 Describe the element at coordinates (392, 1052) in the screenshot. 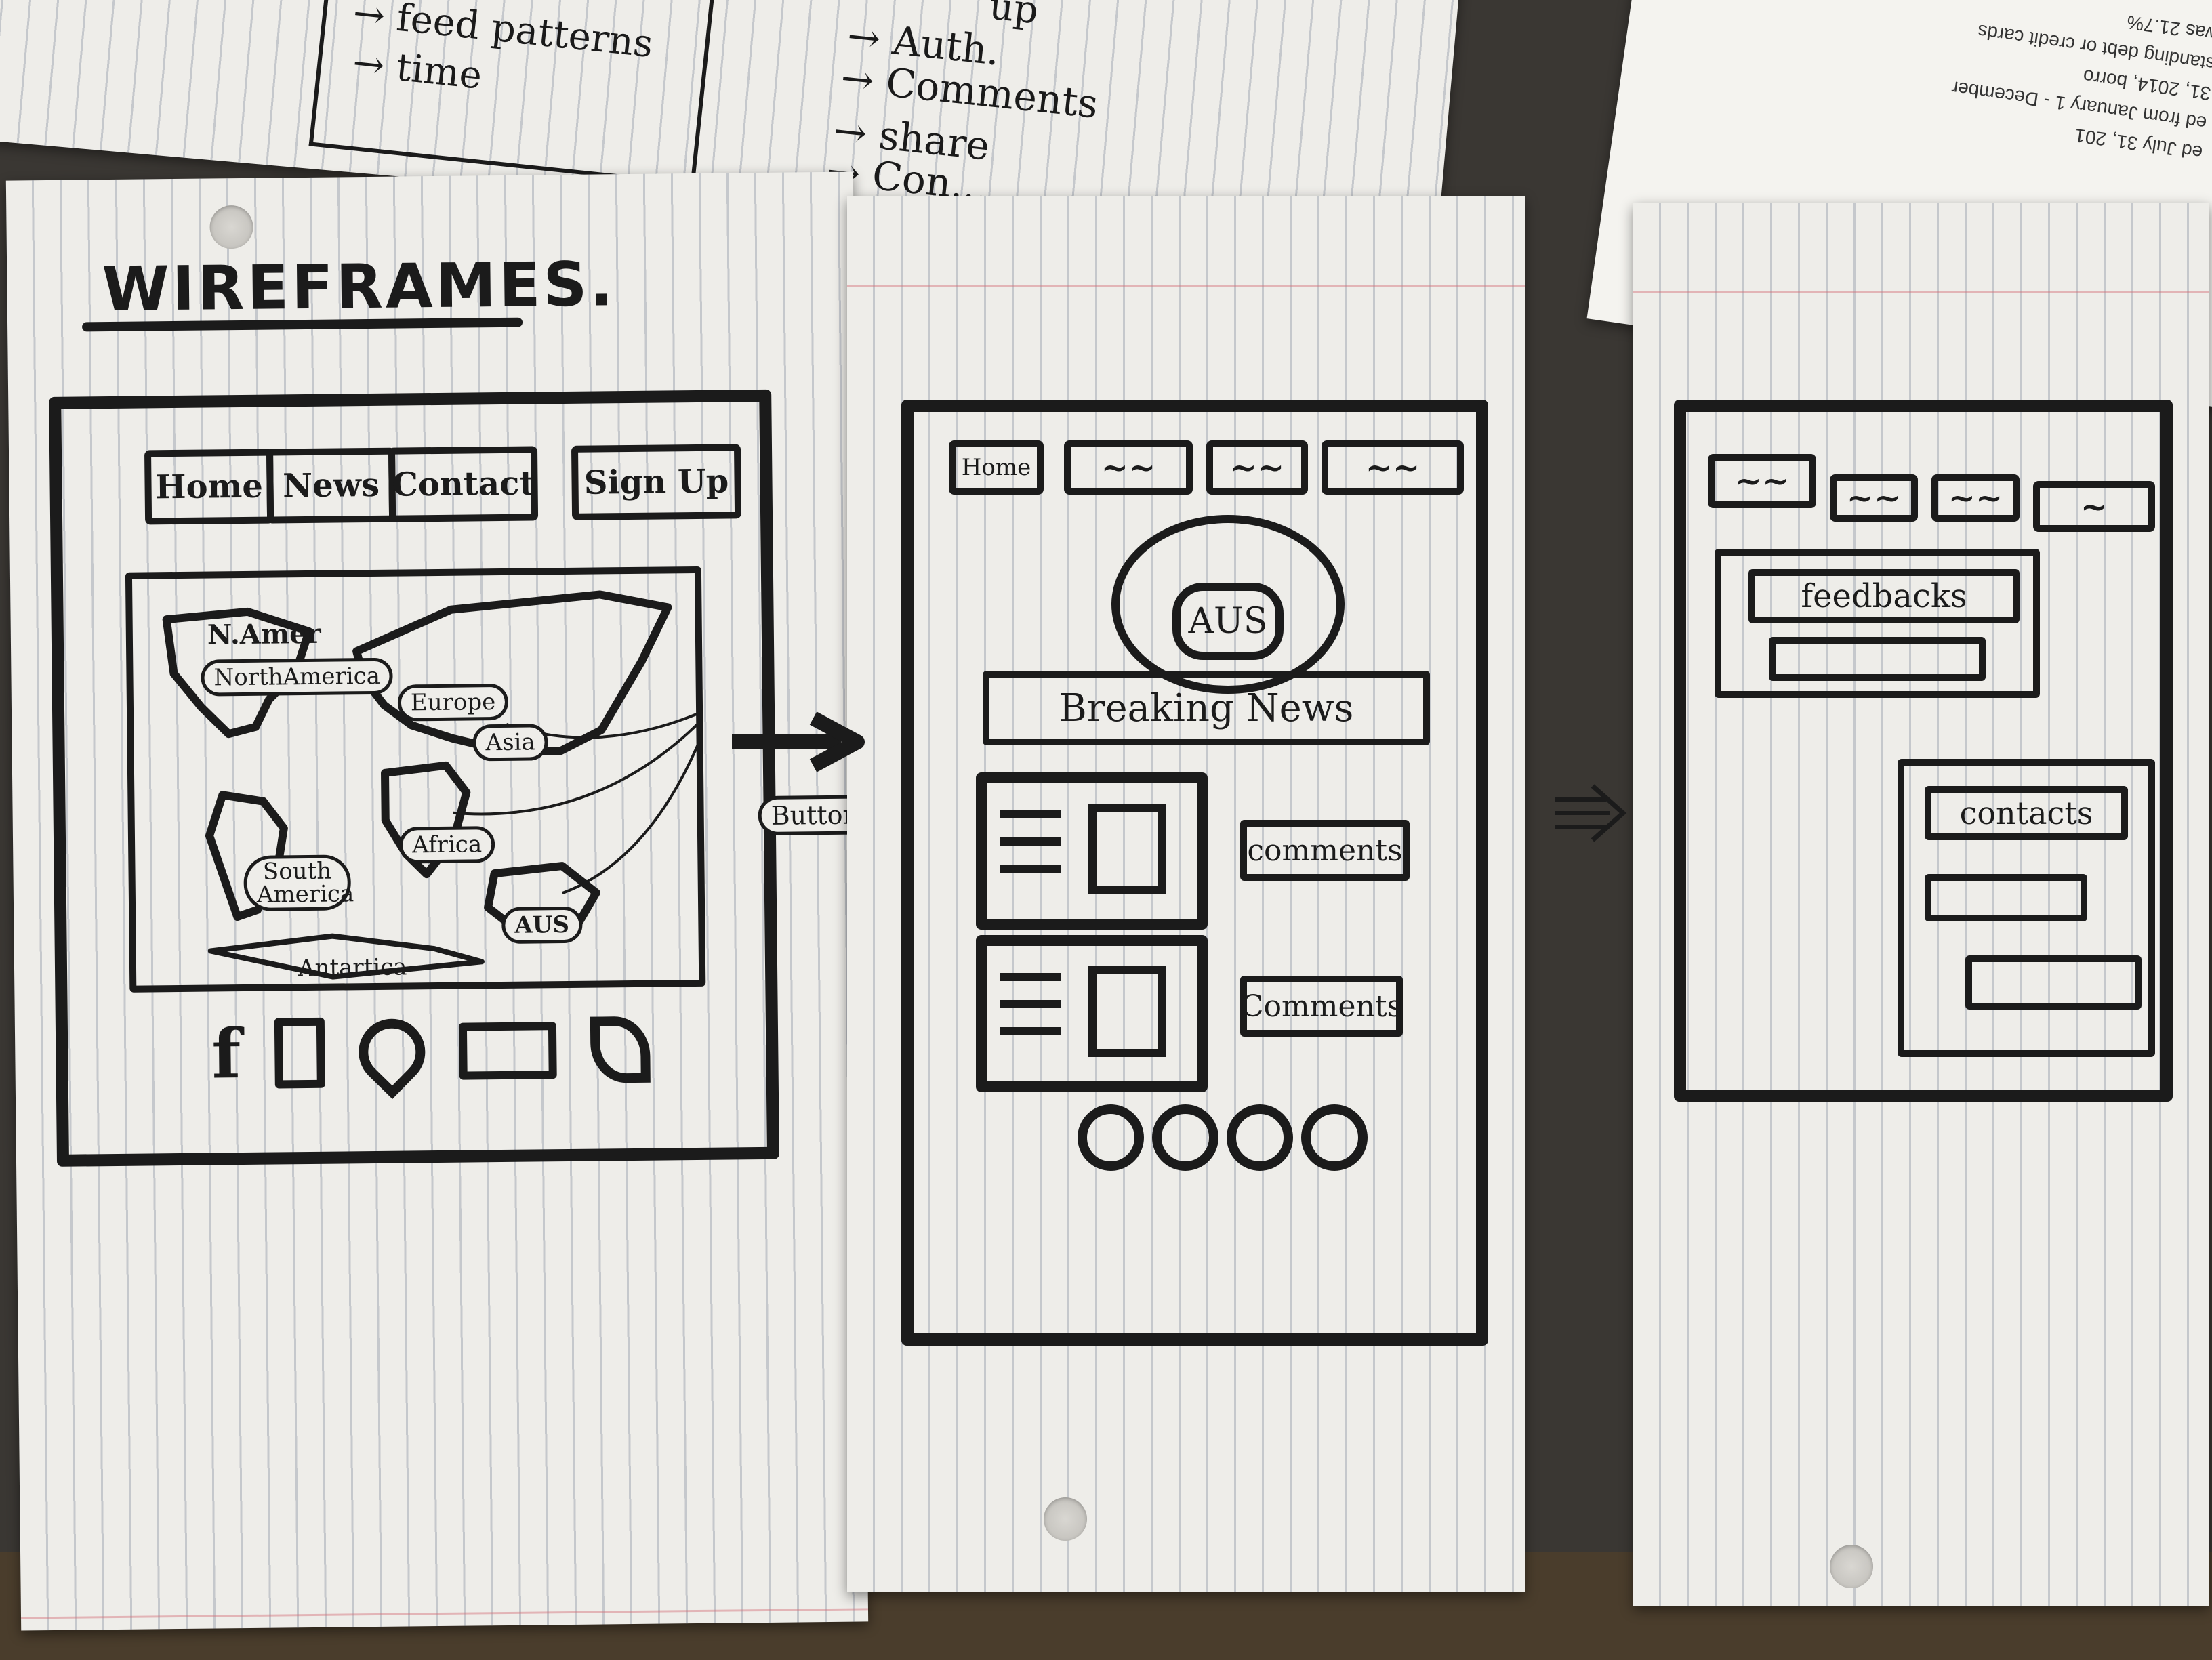

I see `pin-icon` at that location.